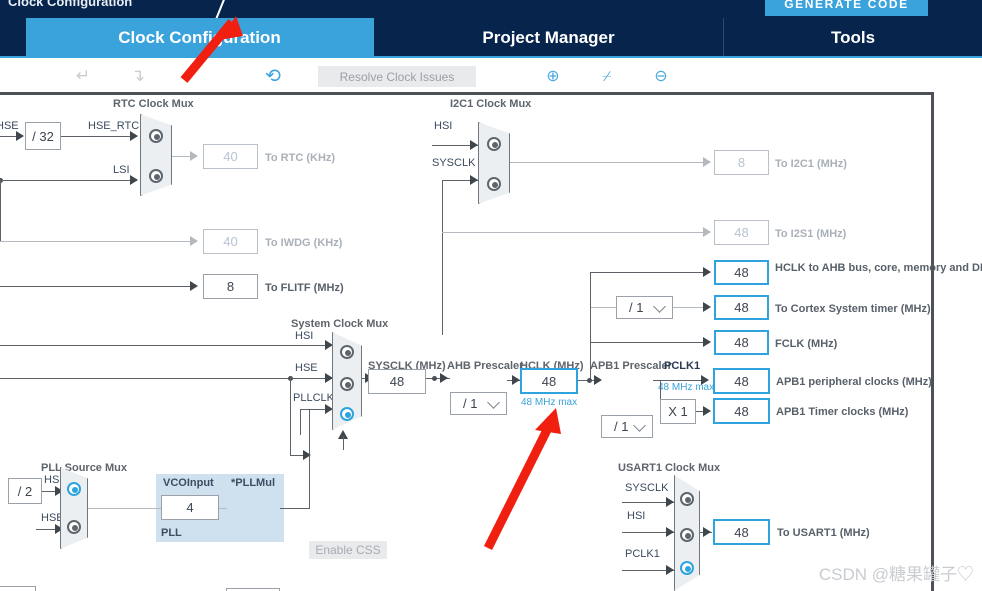  I want to click on wire-cortex-prescaler-out, so click(689, 307).